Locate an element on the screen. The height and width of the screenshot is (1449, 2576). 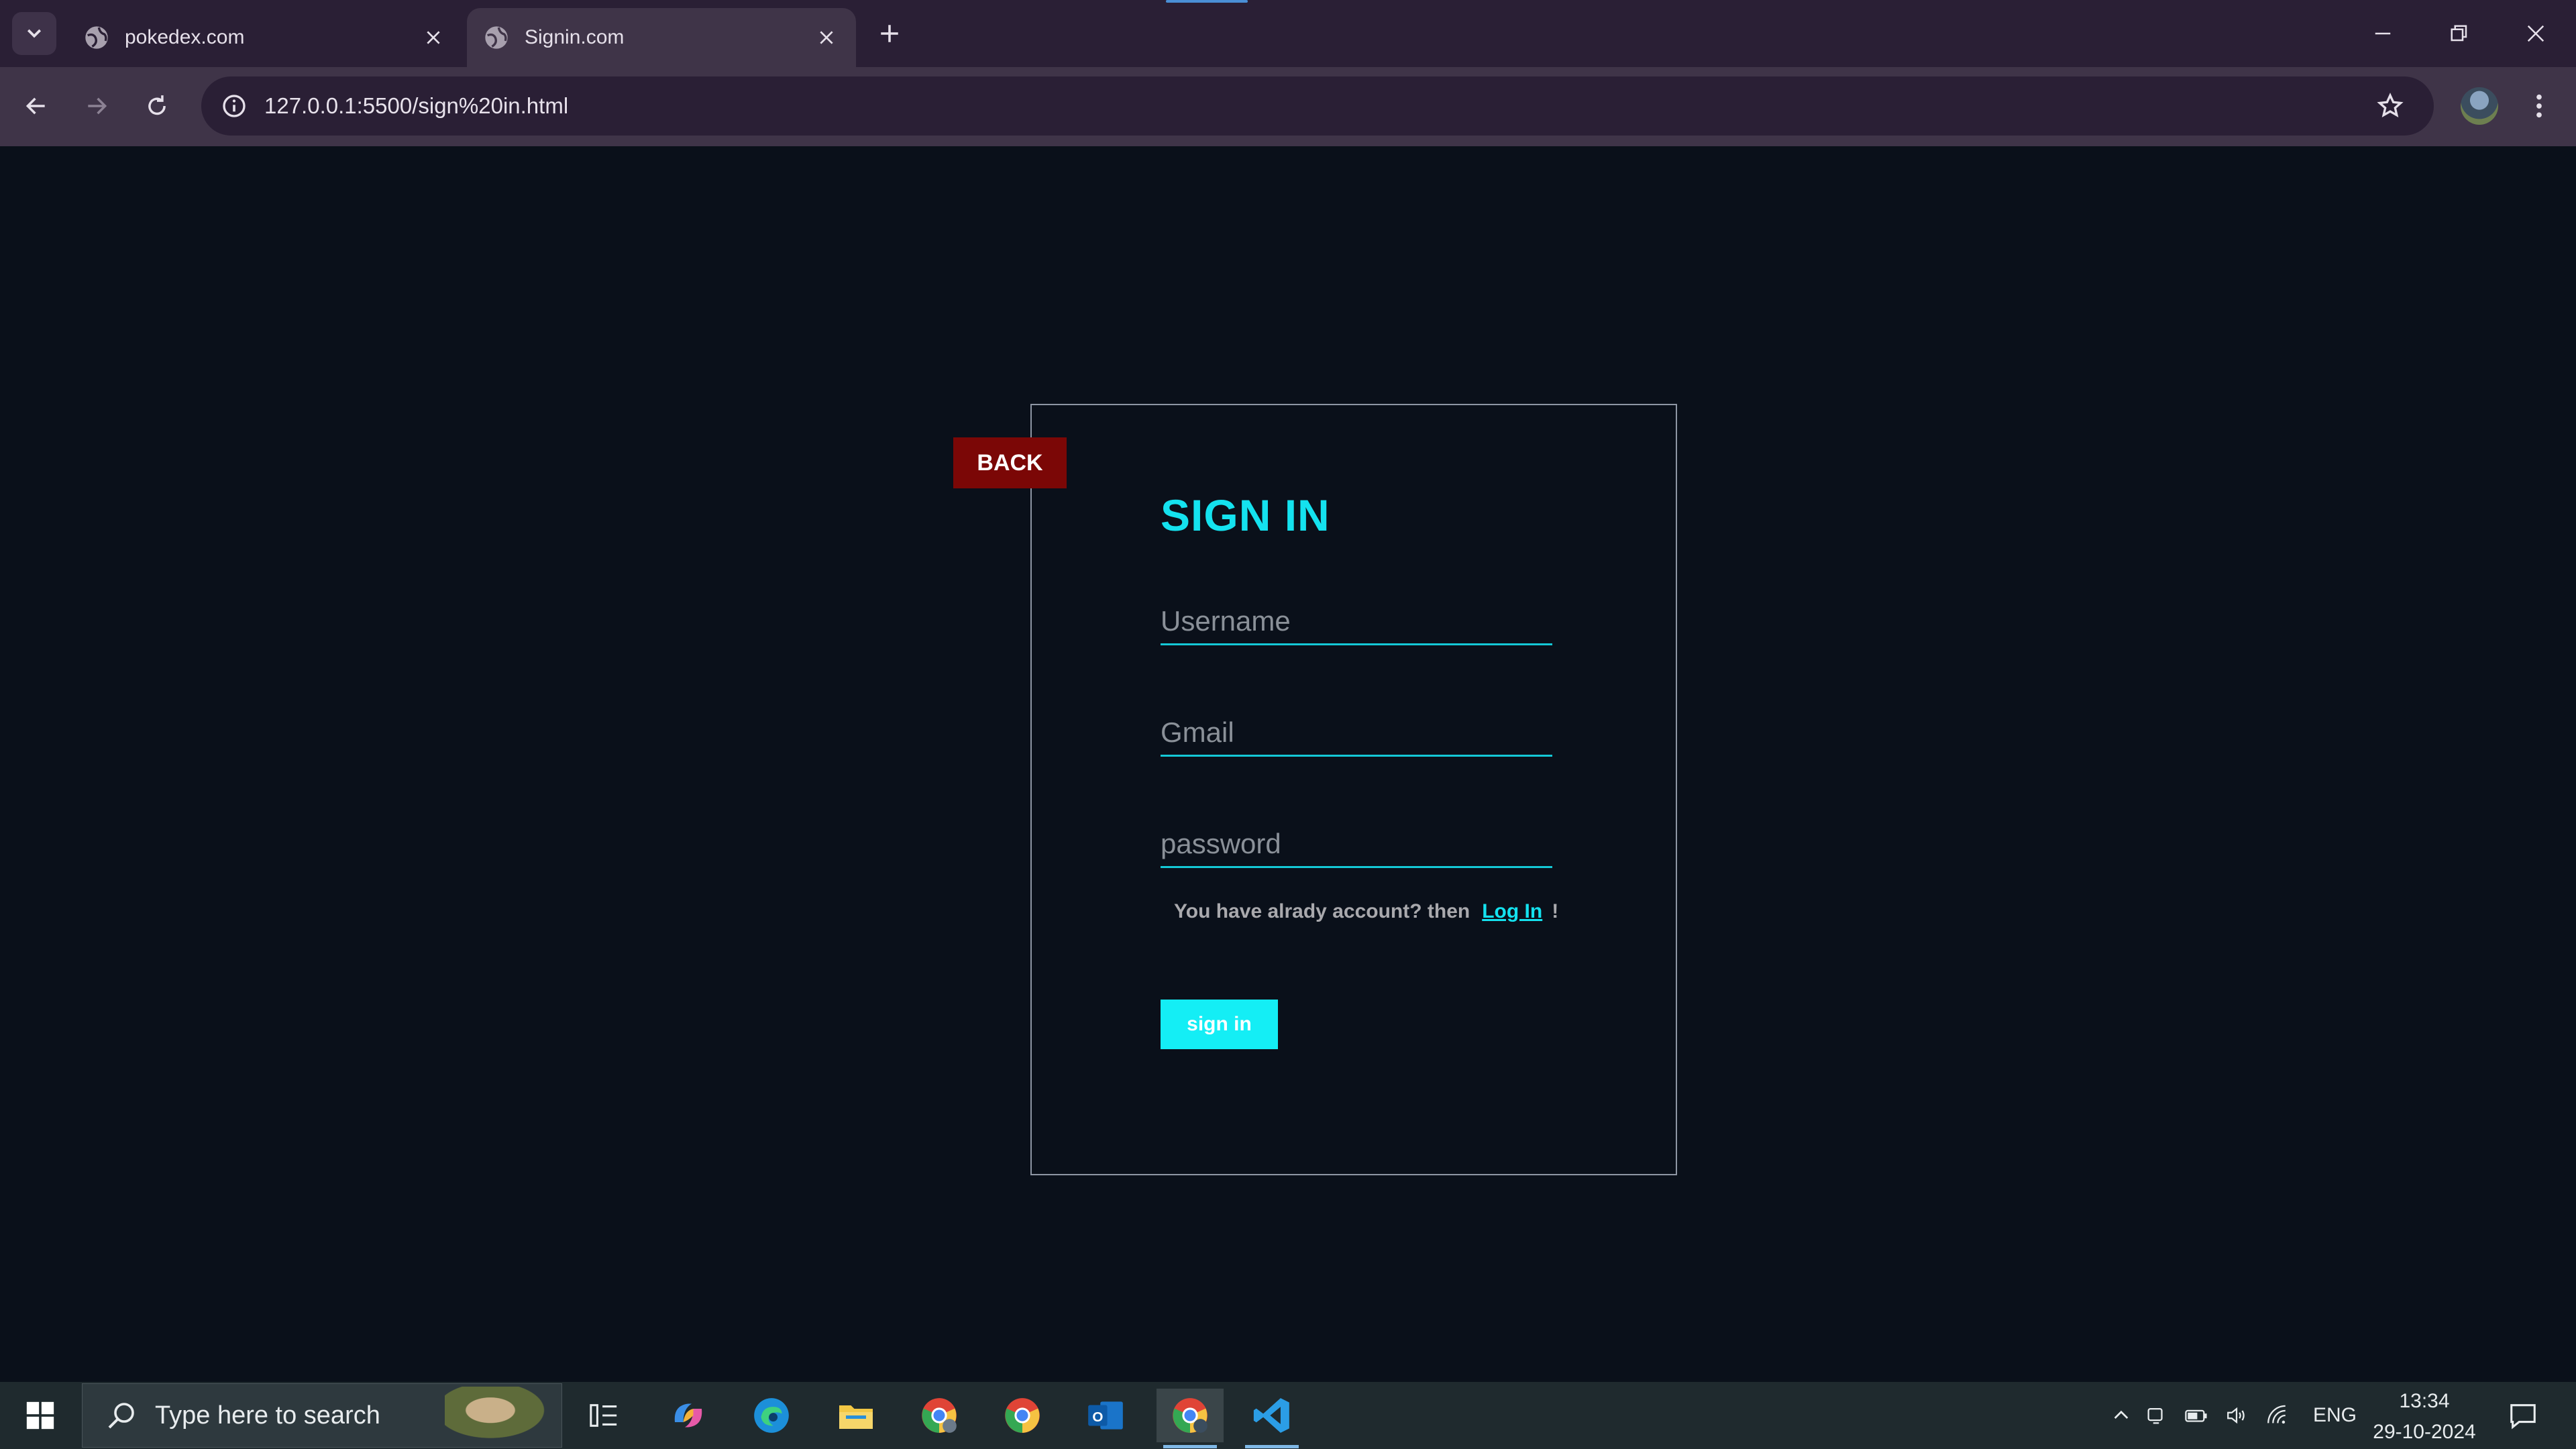
tab-pokedex: pokedex.com is located at coordinates (265, 37).